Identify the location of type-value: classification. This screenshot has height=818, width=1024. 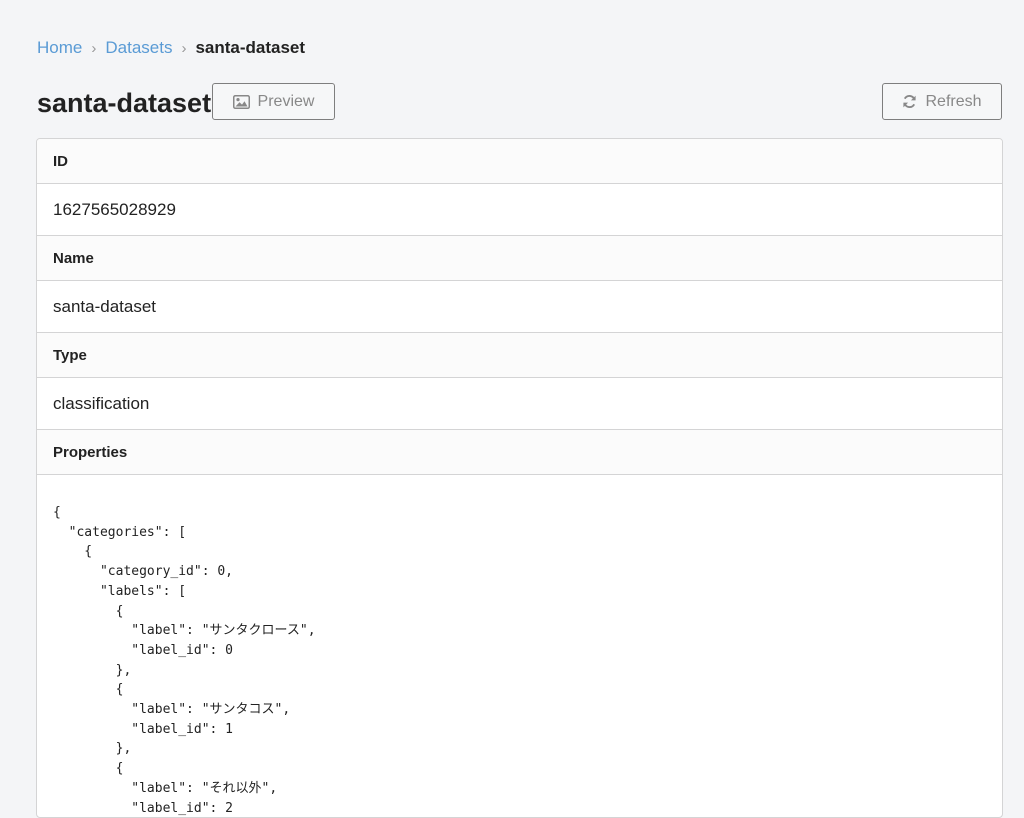
(519, 404).